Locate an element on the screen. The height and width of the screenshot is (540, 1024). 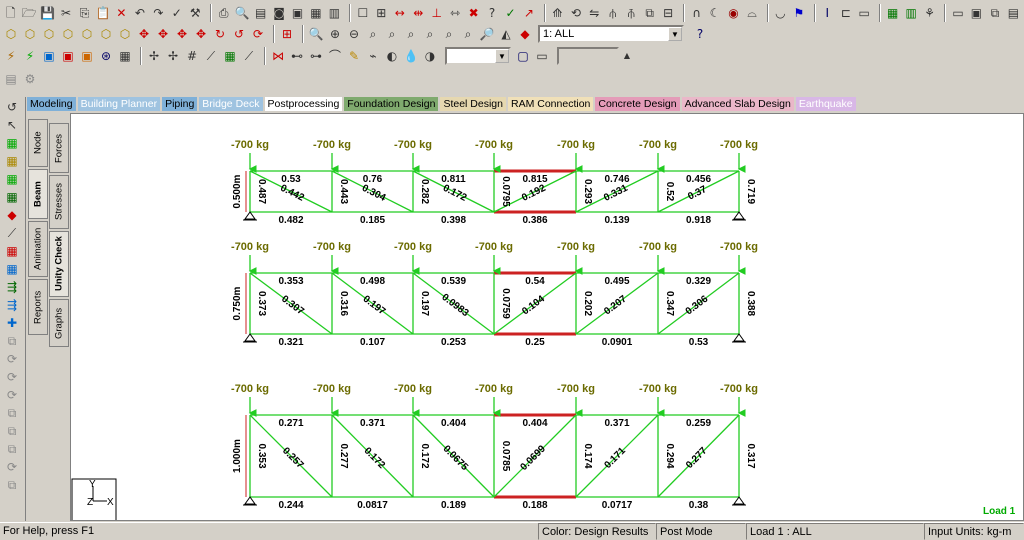
window-cascade-icon: ⧉ is located at coordinates (994, 13).